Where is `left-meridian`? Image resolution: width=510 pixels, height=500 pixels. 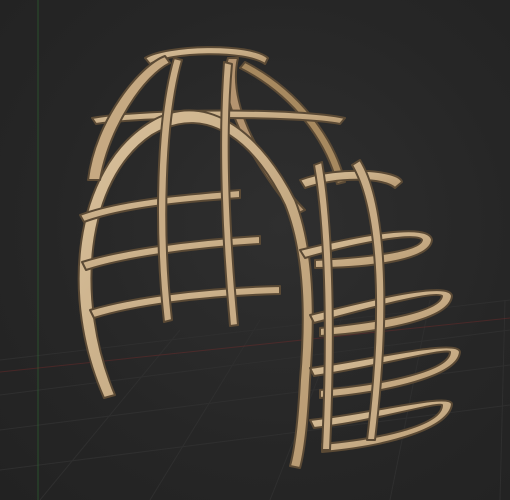
left-meridian is located at coordinates (170, 190).